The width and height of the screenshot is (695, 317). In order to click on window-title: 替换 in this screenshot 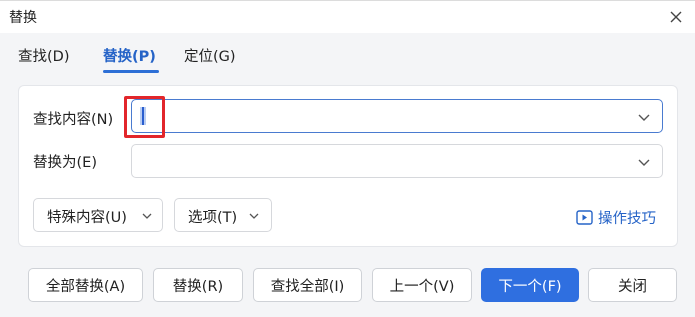, I will do `click(23, 18)`.